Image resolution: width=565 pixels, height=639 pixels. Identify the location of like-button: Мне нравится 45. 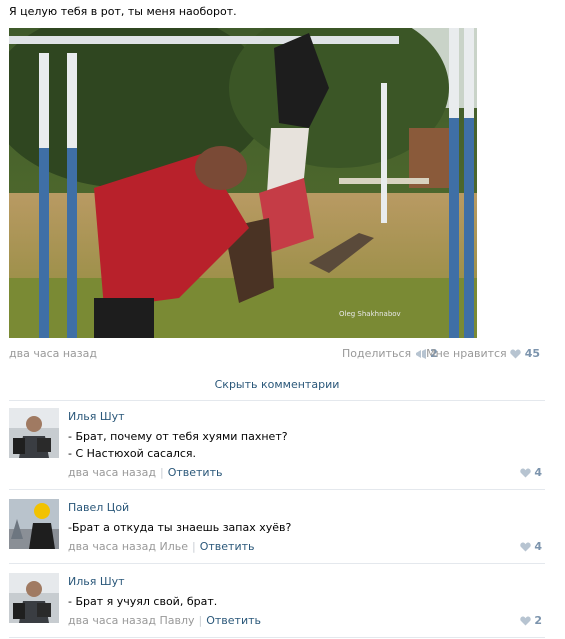
(483, 353).